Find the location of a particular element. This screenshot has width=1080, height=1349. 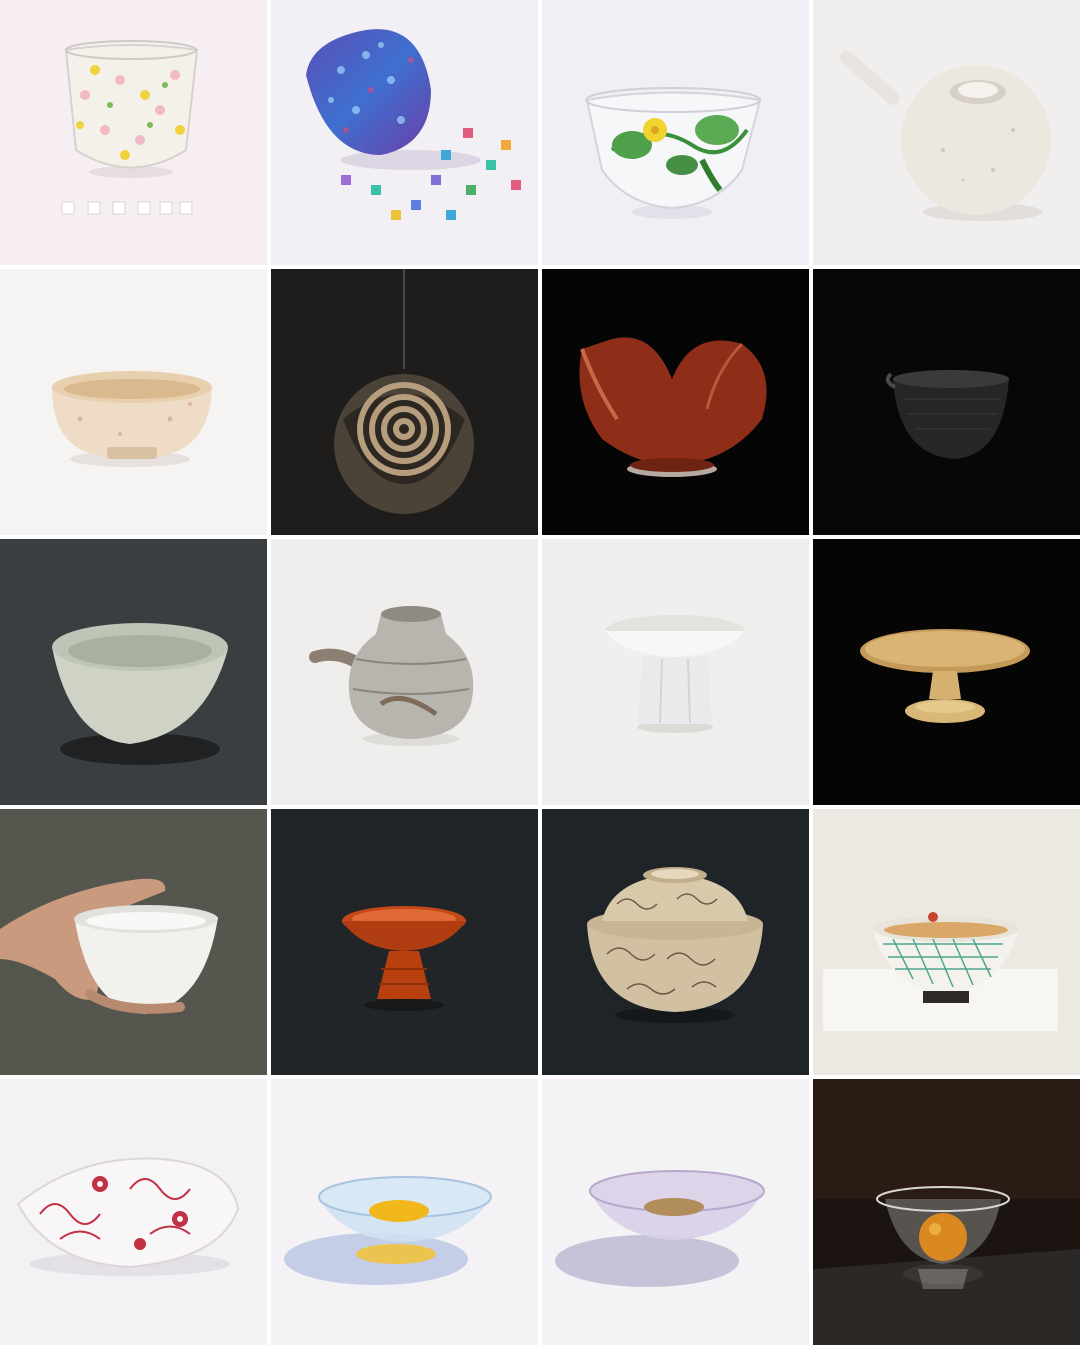

photo-painted-porcelain-bowl is located at coordinates (946, 942).